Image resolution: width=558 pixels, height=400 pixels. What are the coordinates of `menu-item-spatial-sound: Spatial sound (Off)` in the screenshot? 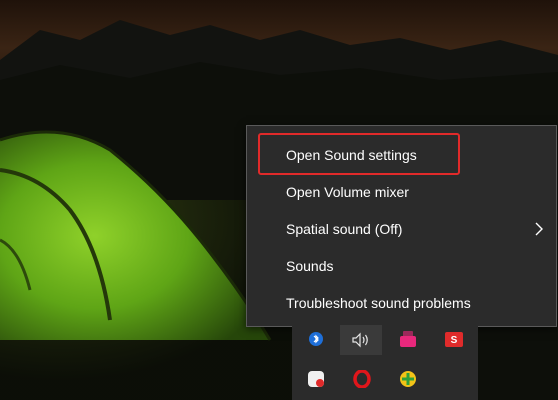 It's located at (401, 228).